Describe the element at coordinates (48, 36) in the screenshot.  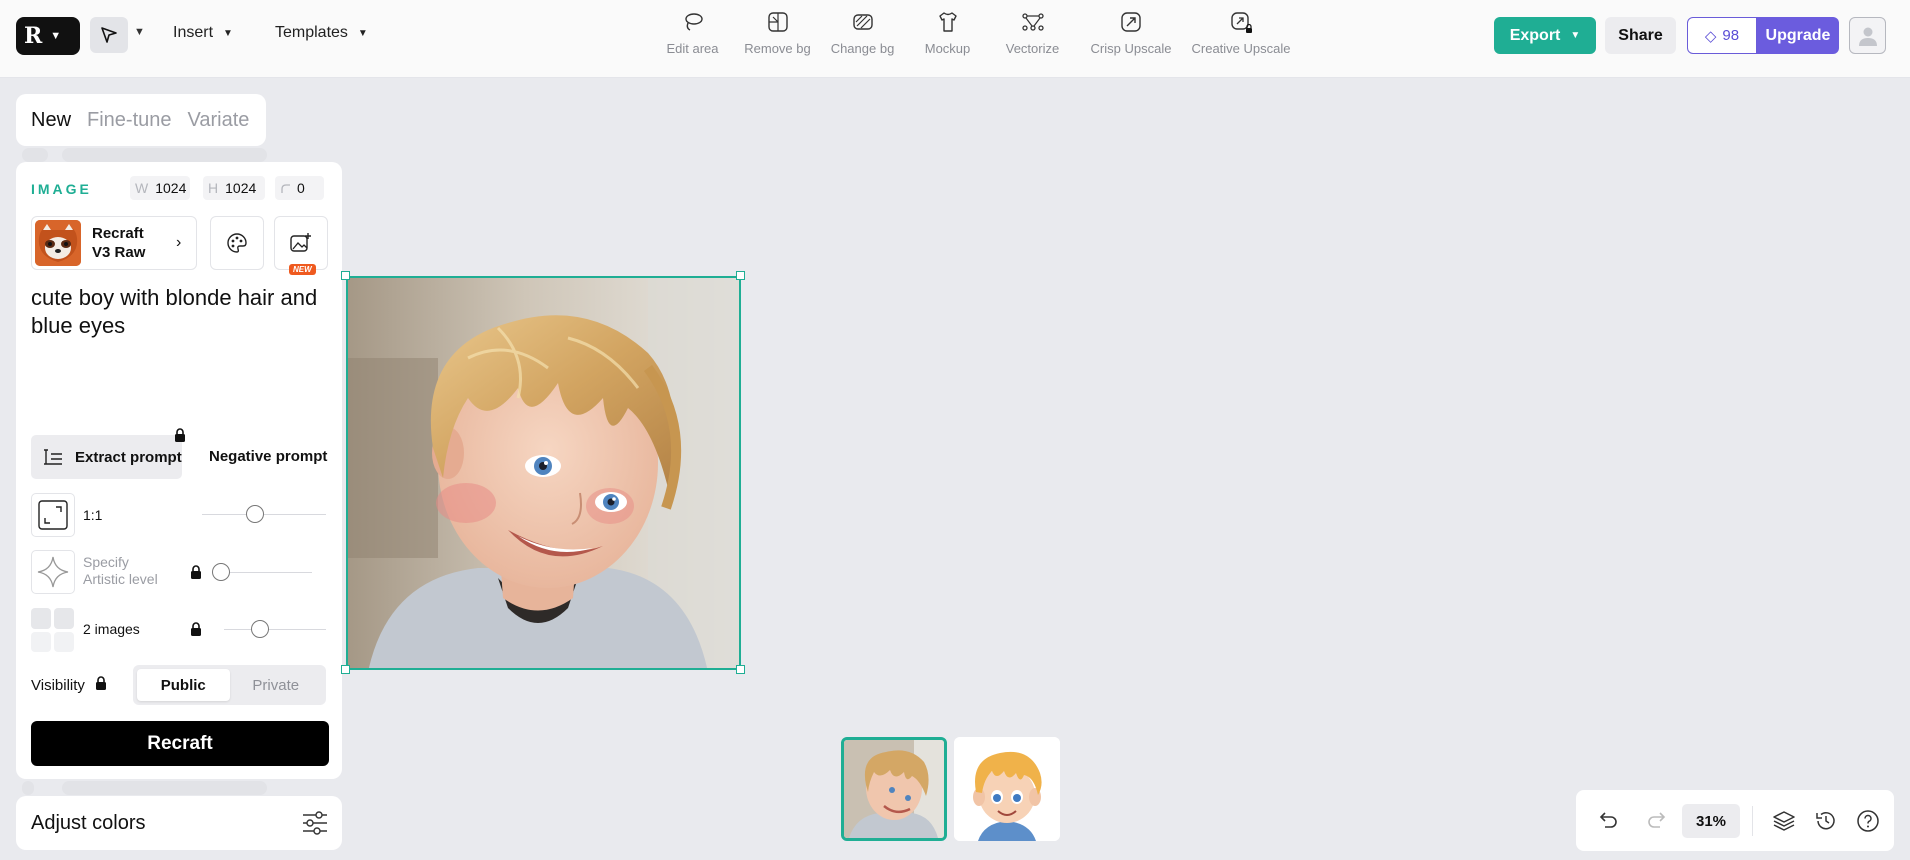
I see `app-logo-menu: R ▼` at that location.